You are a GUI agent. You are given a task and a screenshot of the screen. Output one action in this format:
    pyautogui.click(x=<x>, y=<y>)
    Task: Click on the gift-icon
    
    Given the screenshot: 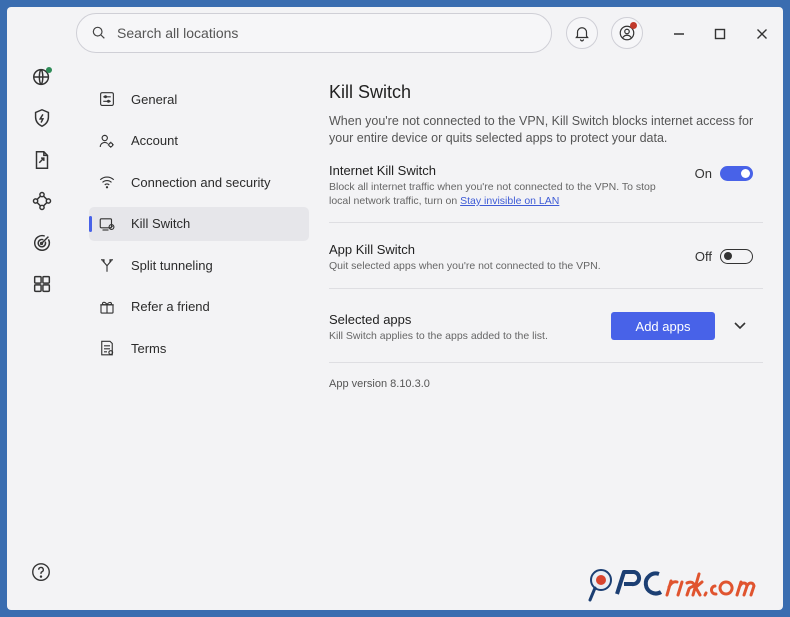 What is the action you would take?
    pyautogui.click(x=107, y=307)
    